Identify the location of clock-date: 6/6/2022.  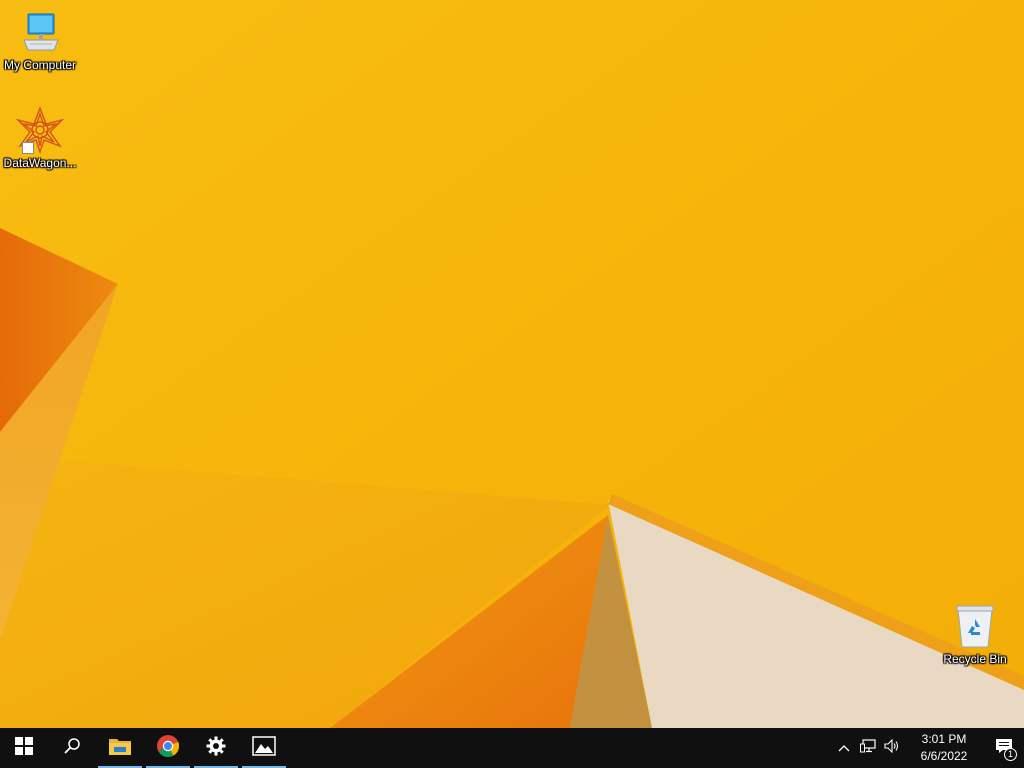
(944, 756).